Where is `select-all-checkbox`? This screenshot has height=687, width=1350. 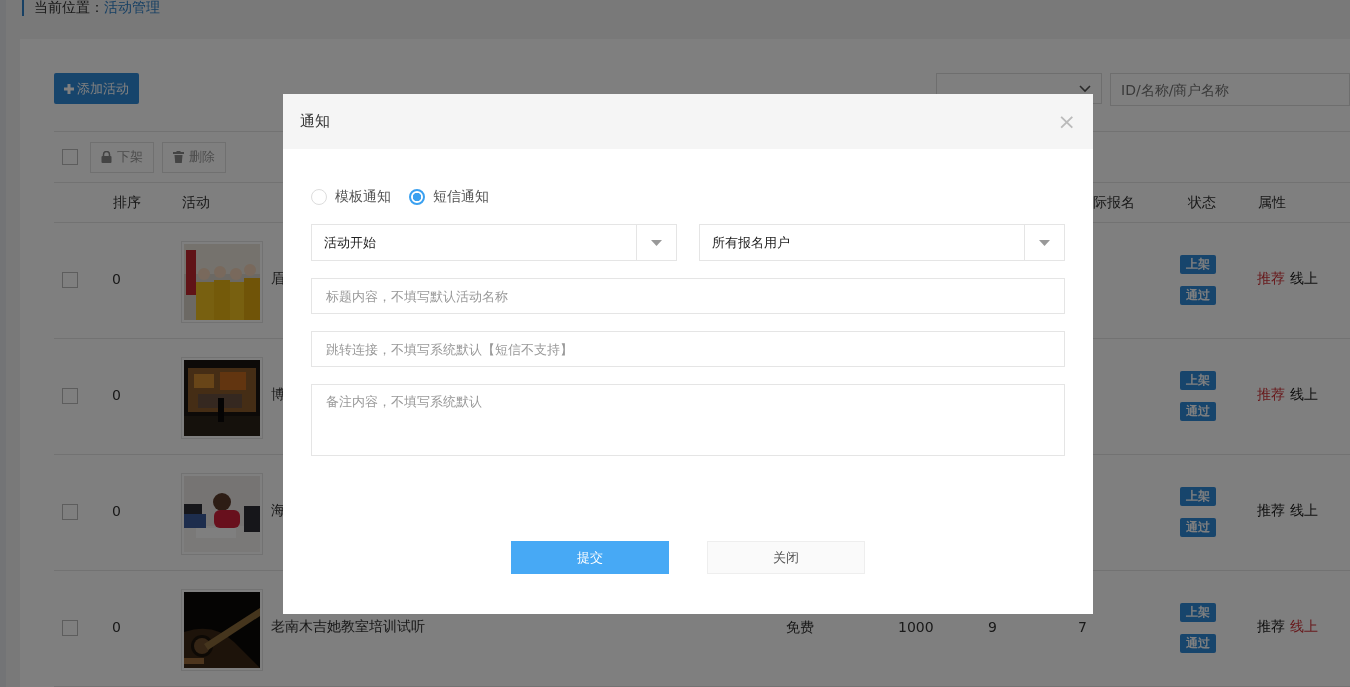
select-all-checkbox is located at coordinates (70, 157).